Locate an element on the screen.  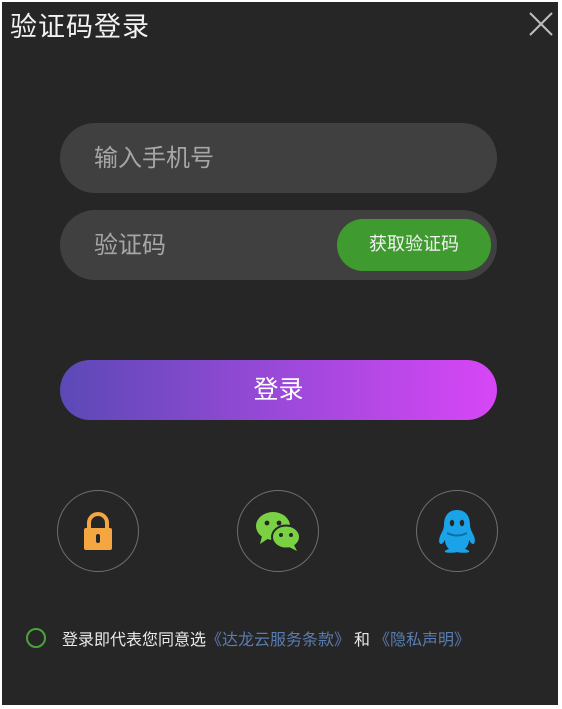
login-button: 登录 is located at coordinates (278, 390).